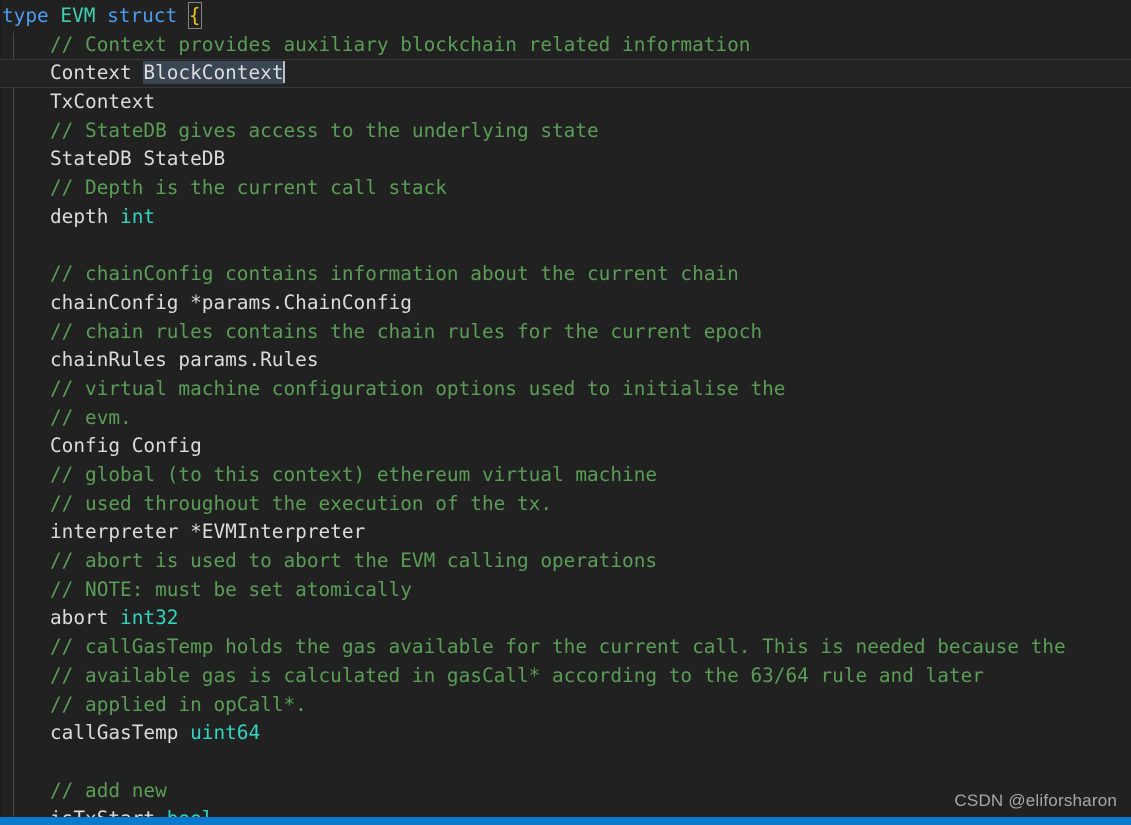 This screenshot has width=1131, height=825. Describe the element at coordinates (565, 733) in the screenshot. I see `code-line: callGasTemp uint64` at that location.